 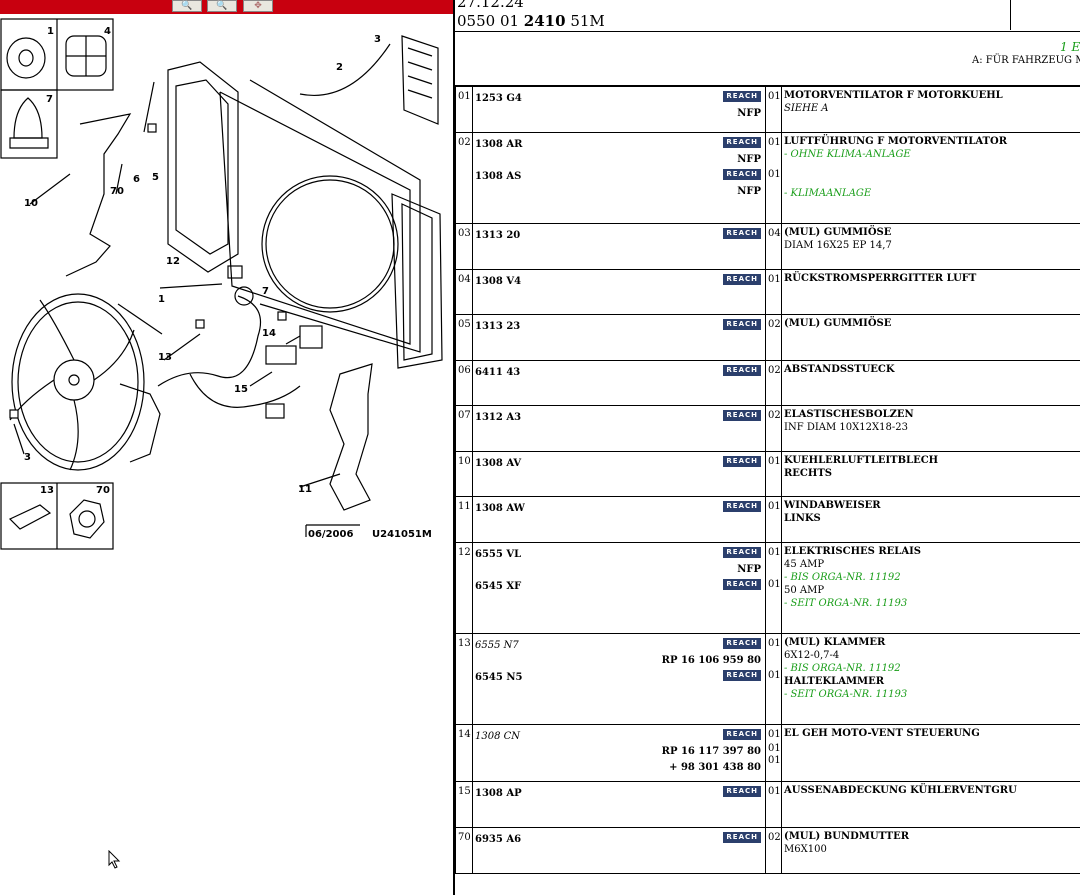 I want to click on zoom-in-icon: 🔍, so click(x=187, y=6).